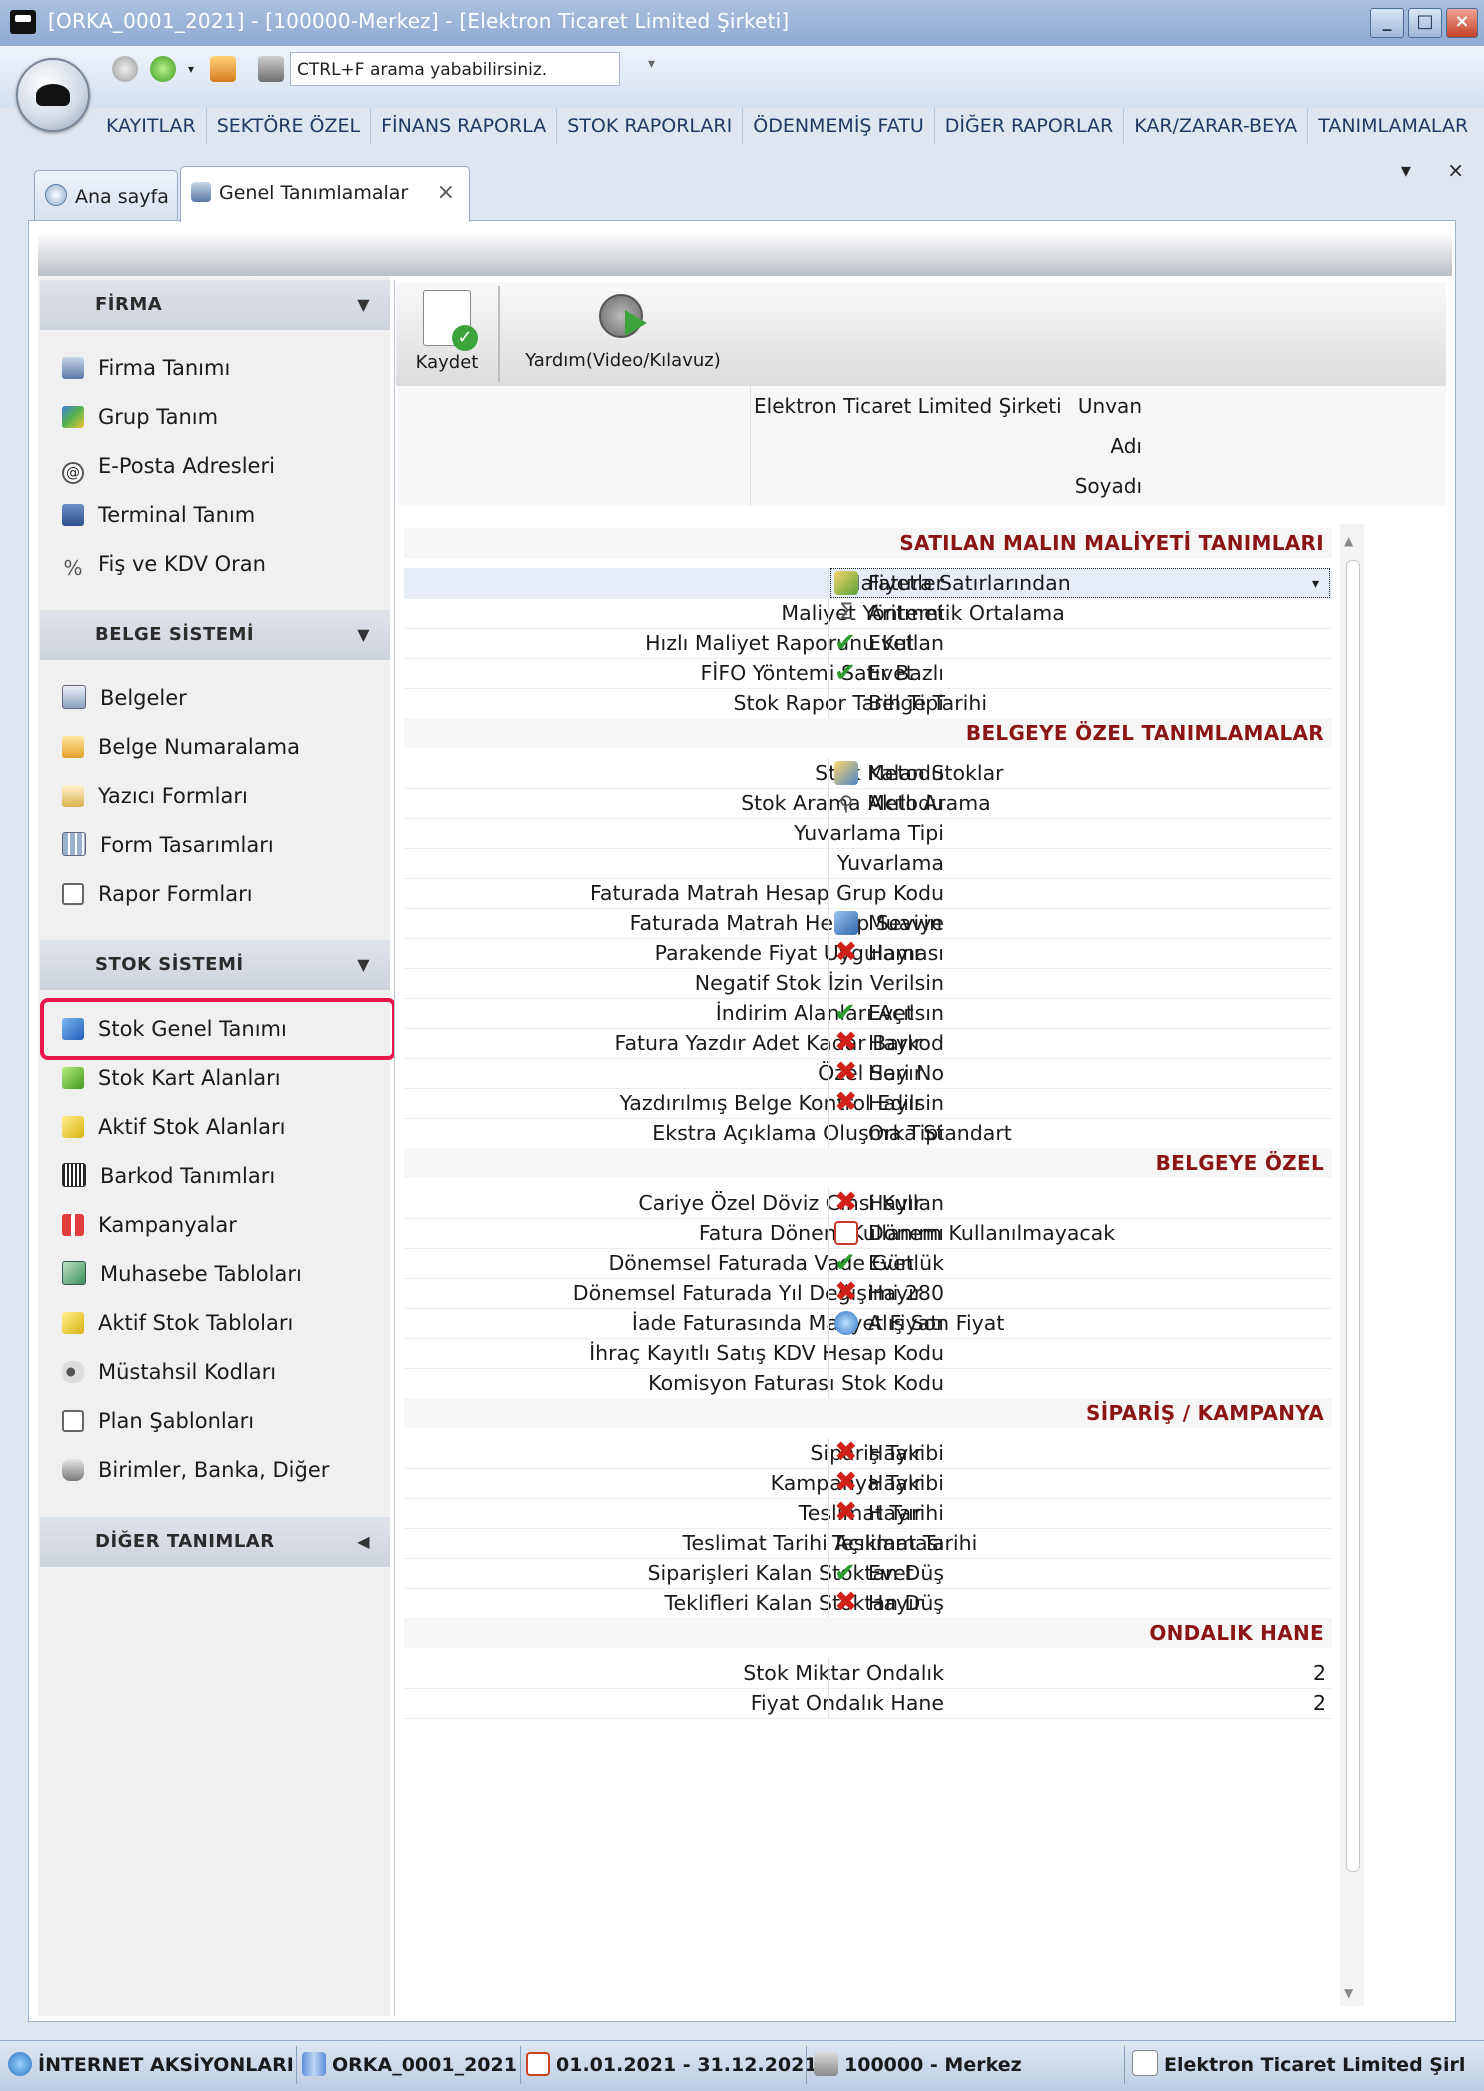 Image resolution: width=1484 pixels, height=2091 pixels. What do you see at coordinates (195, 1470) in the screenshot?
I see `nav-item-birimler-banka-diger: Birimler, Banka, Diğer` at bounding box center [195, 1470].